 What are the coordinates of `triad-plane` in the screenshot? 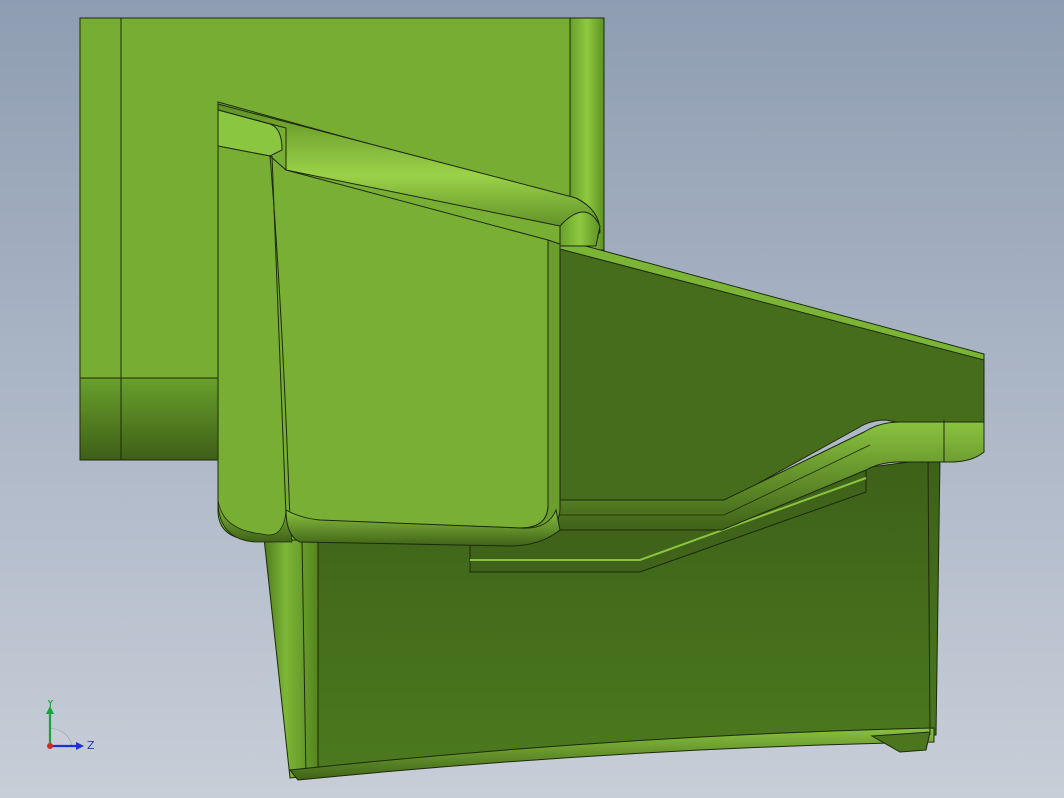 It's located at (61, 737).